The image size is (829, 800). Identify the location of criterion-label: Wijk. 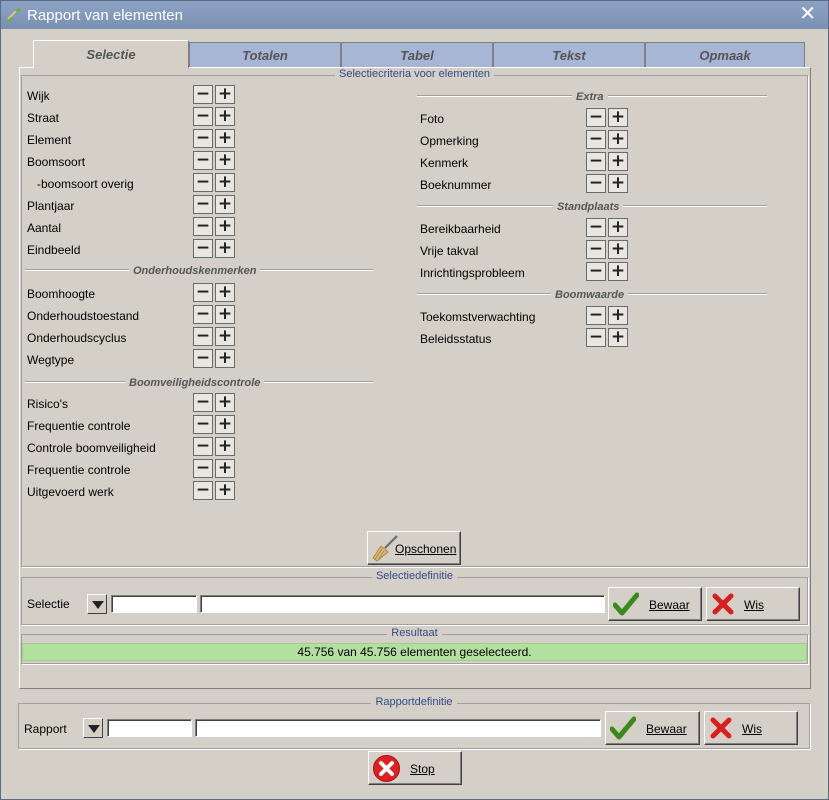
(38, 96).